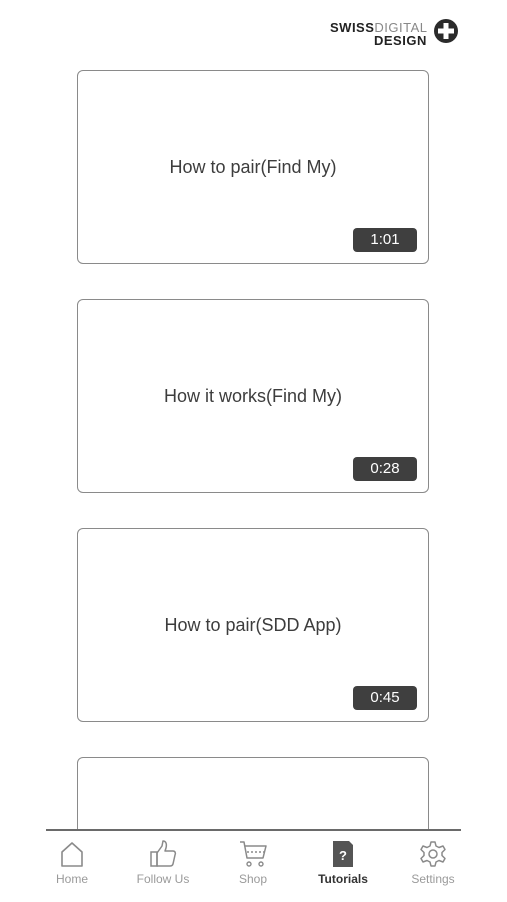 The width and height of the screenshot is (507, 902). I want to click on swiss-cross-icon, so click(446, 31).